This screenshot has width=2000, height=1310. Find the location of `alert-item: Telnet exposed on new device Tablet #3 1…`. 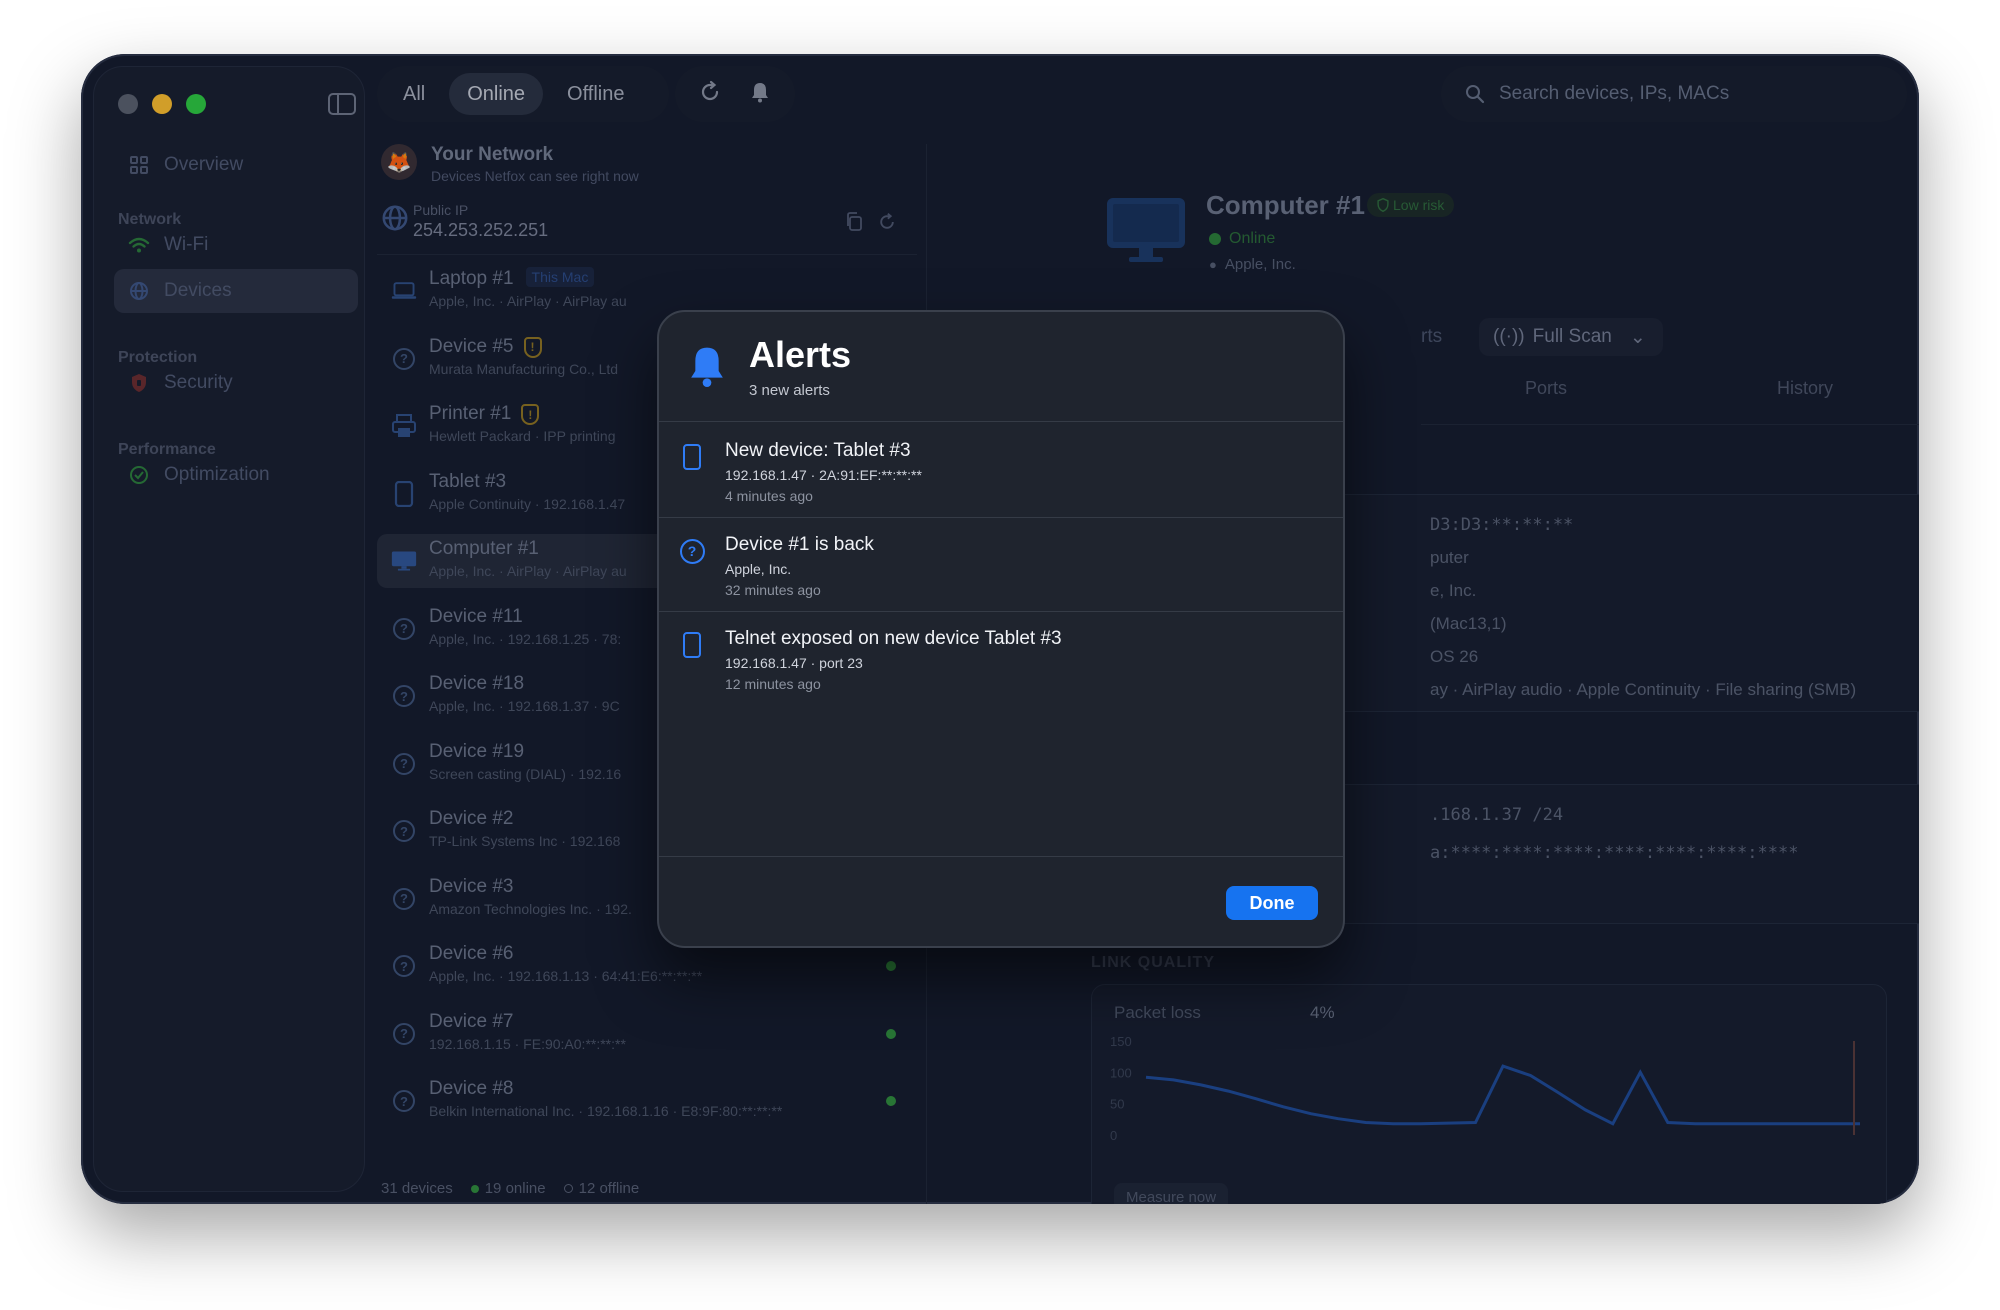

alert-item: Telnet exposed on new device Tablet #3 1… is located at coordinates (1001, 659).